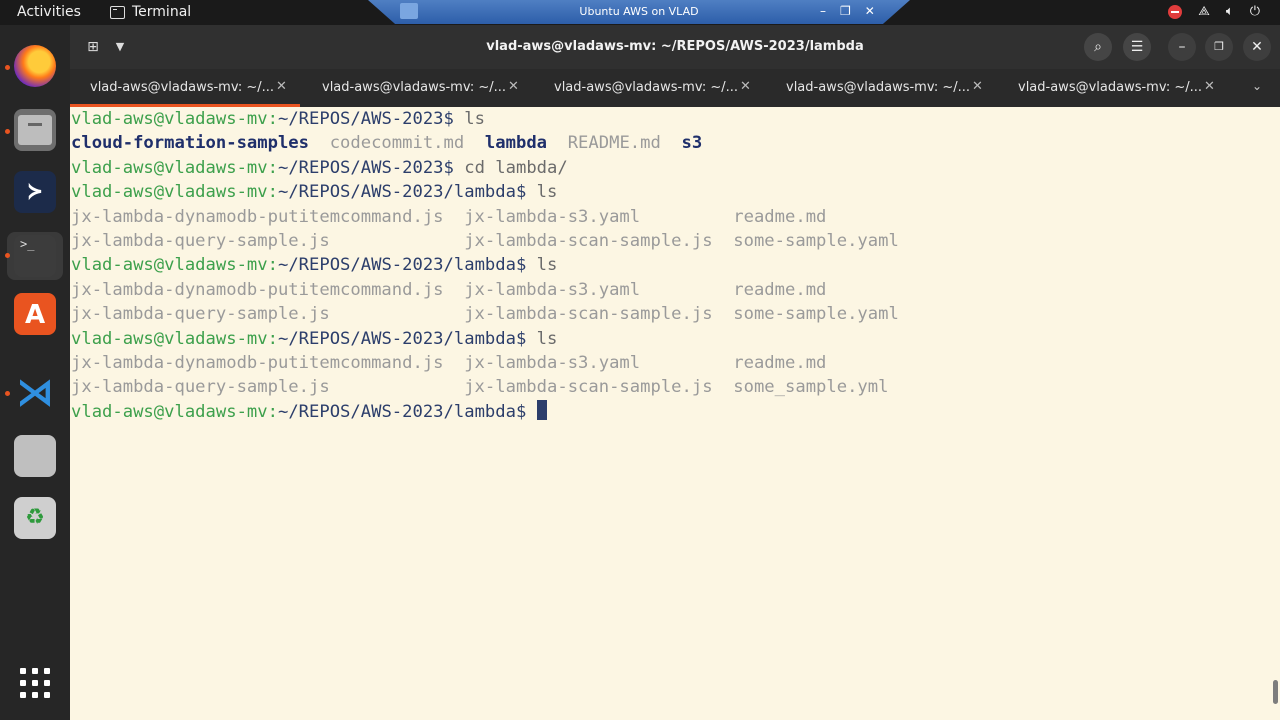  Describe the element at coordinates (35, 192) in the screenshot. I see `powershell-icon: ≻` at that location.